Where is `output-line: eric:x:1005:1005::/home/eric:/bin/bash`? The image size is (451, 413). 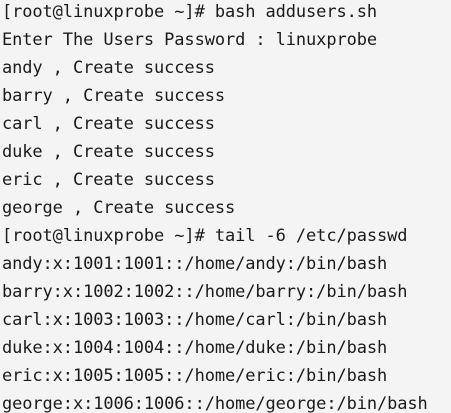
output-line: eric:x:1005:1005::/home/eric:/bin/bash is located at coordinates (195, 376).